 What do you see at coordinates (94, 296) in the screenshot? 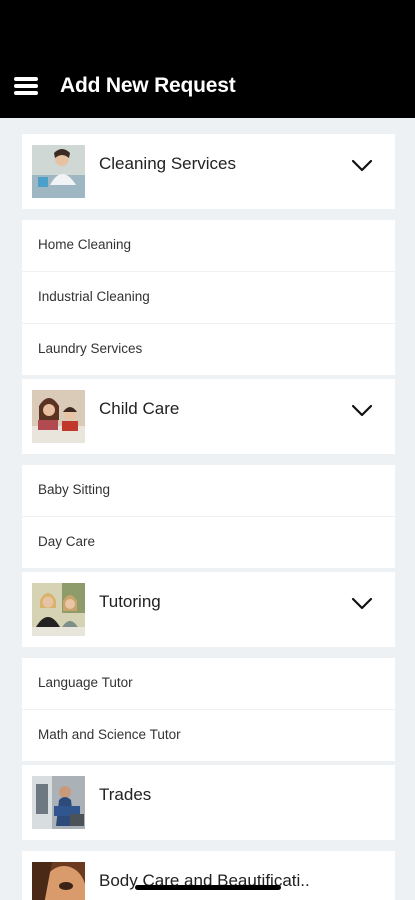
I see `subcategory-label: Industrial Cleaning` at bounding box center [94, 296].